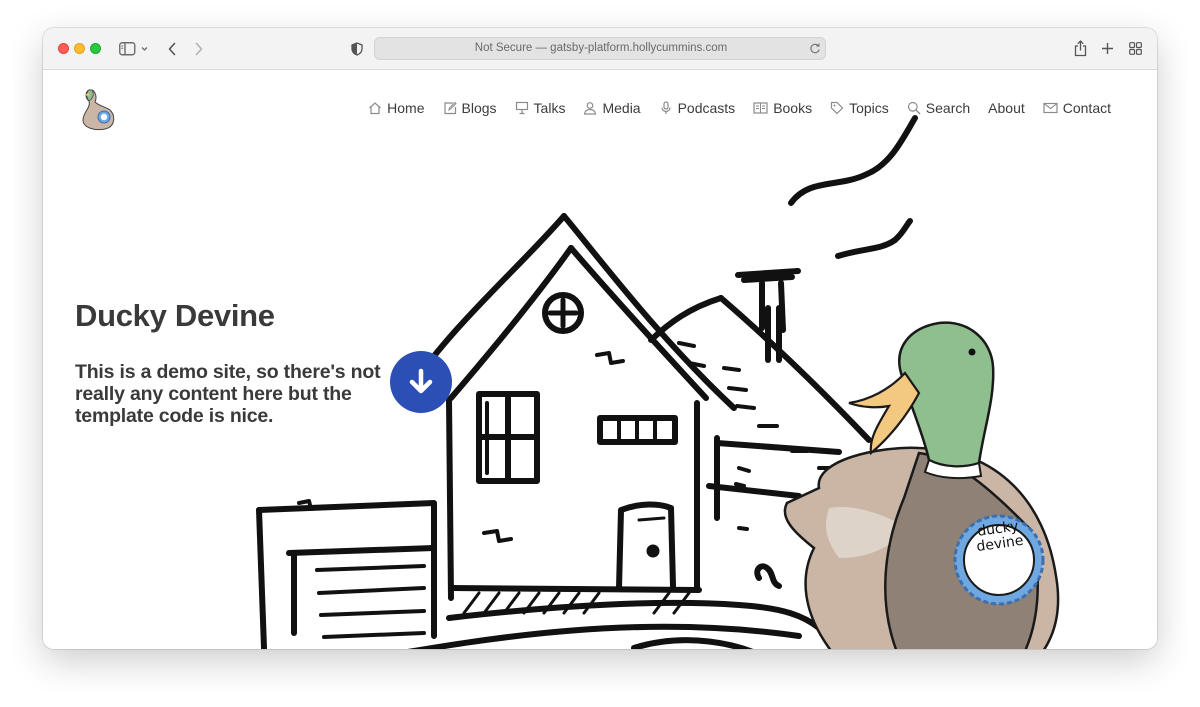  What do you see at coordinates (1080, 48) in the screenshot?
I see `share-icon` at bounding box center [1080, 48].